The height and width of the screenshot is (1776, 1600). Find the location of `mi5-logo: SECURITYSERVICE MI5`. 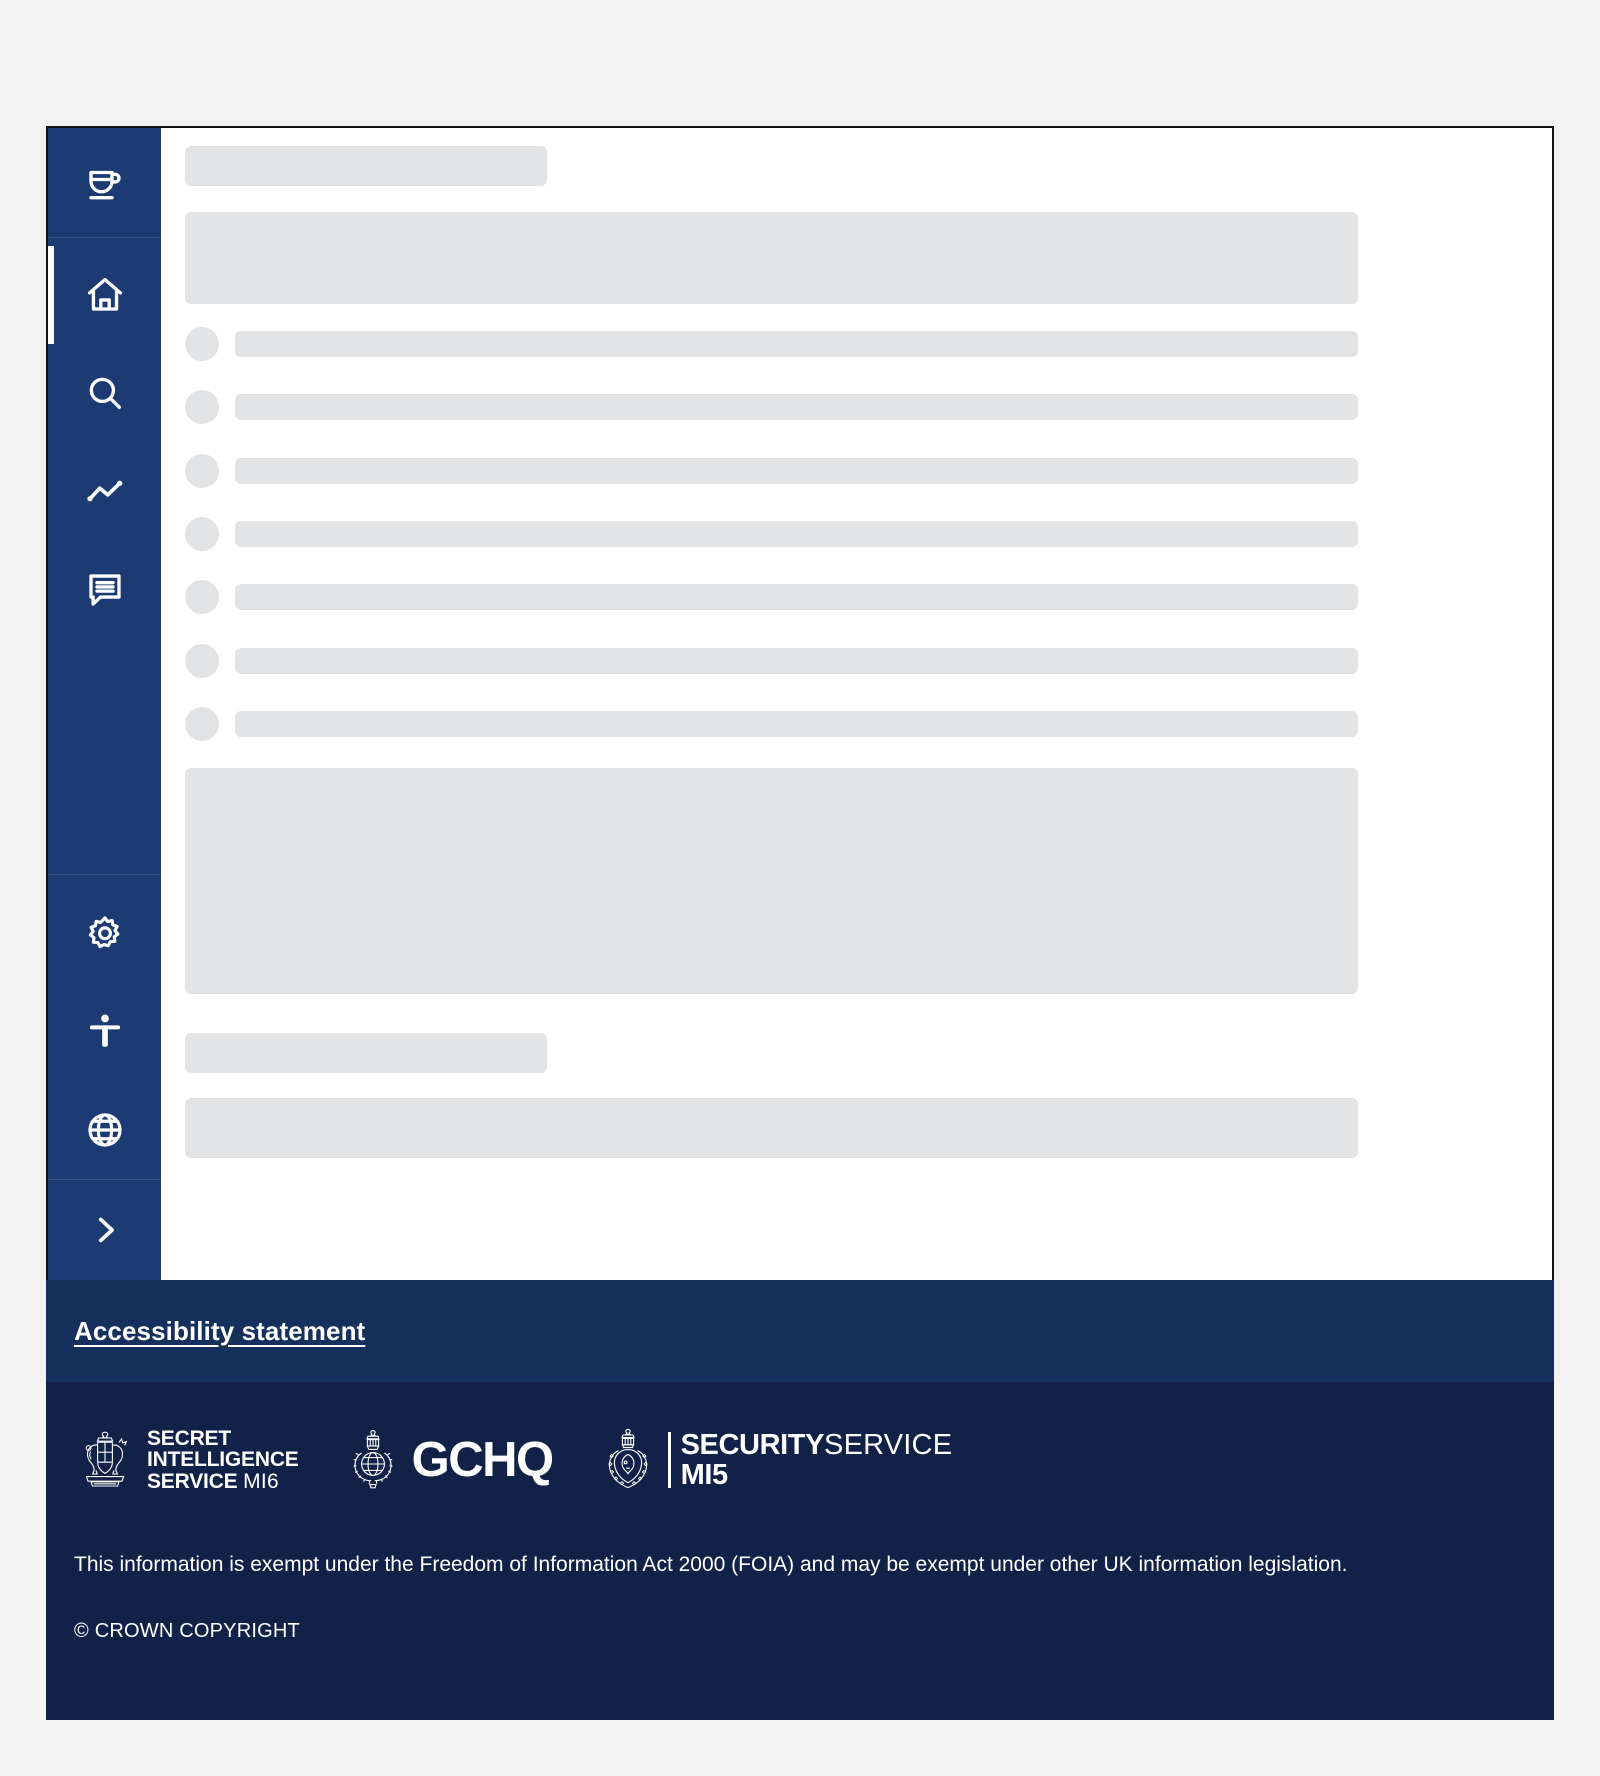

mi5-logo: SECURITYSERVICE MI5 is located at coordinates (776, 1460).